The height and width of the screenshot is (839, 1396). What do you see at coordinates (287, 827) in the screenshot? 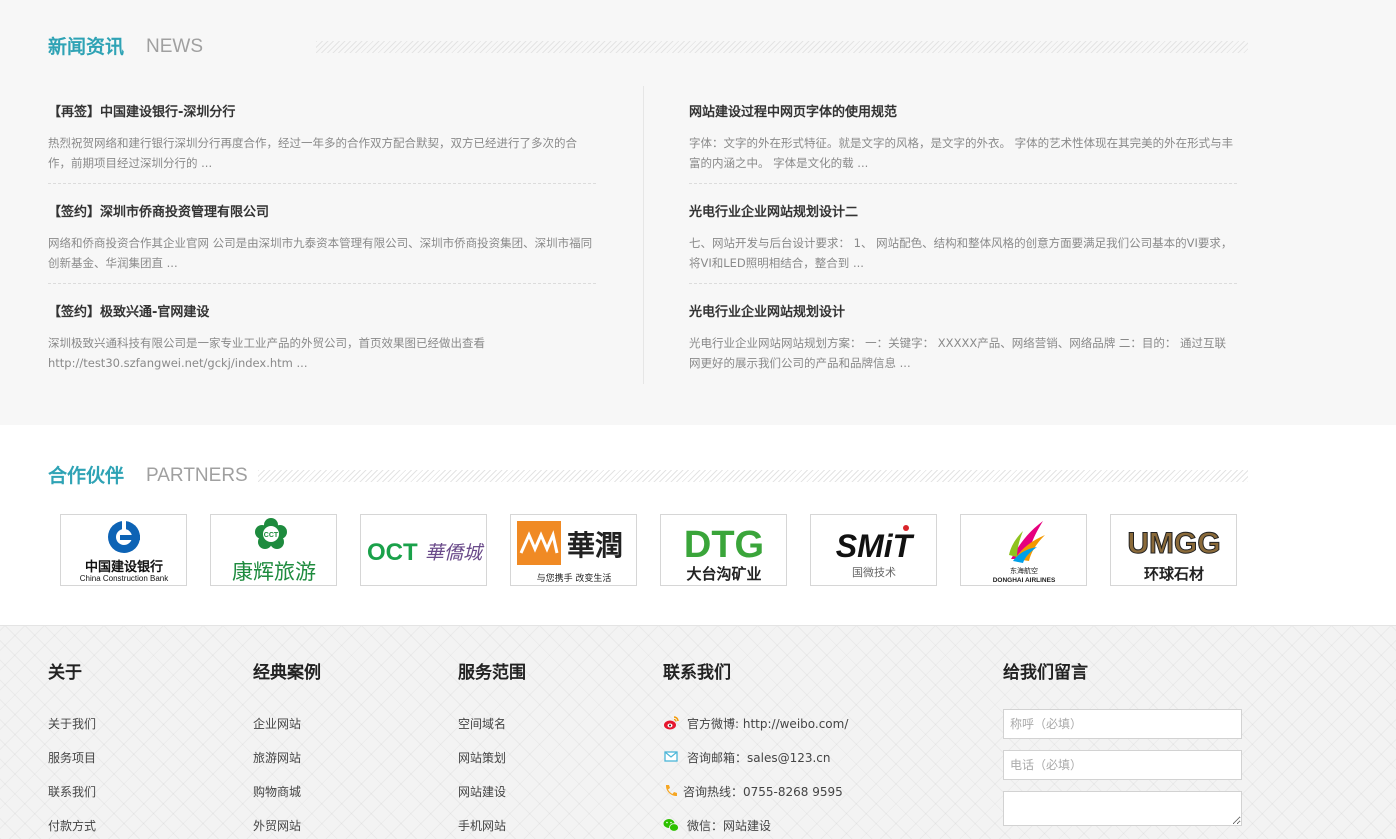
I see `footer-link: 外贸网站` at bounding box center [287, 827].